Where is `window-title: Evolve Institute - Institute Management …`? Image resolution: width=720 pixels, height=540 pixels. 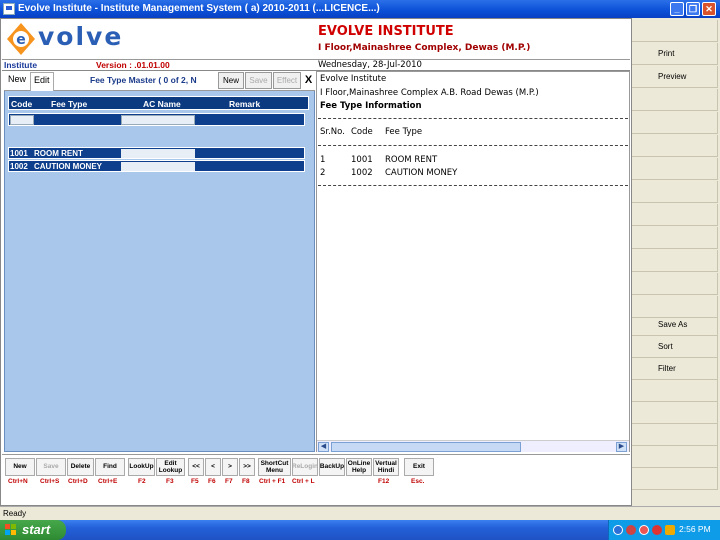 window-title: Evolve Institute - Institute Management … is located at coordinates (199, 8).